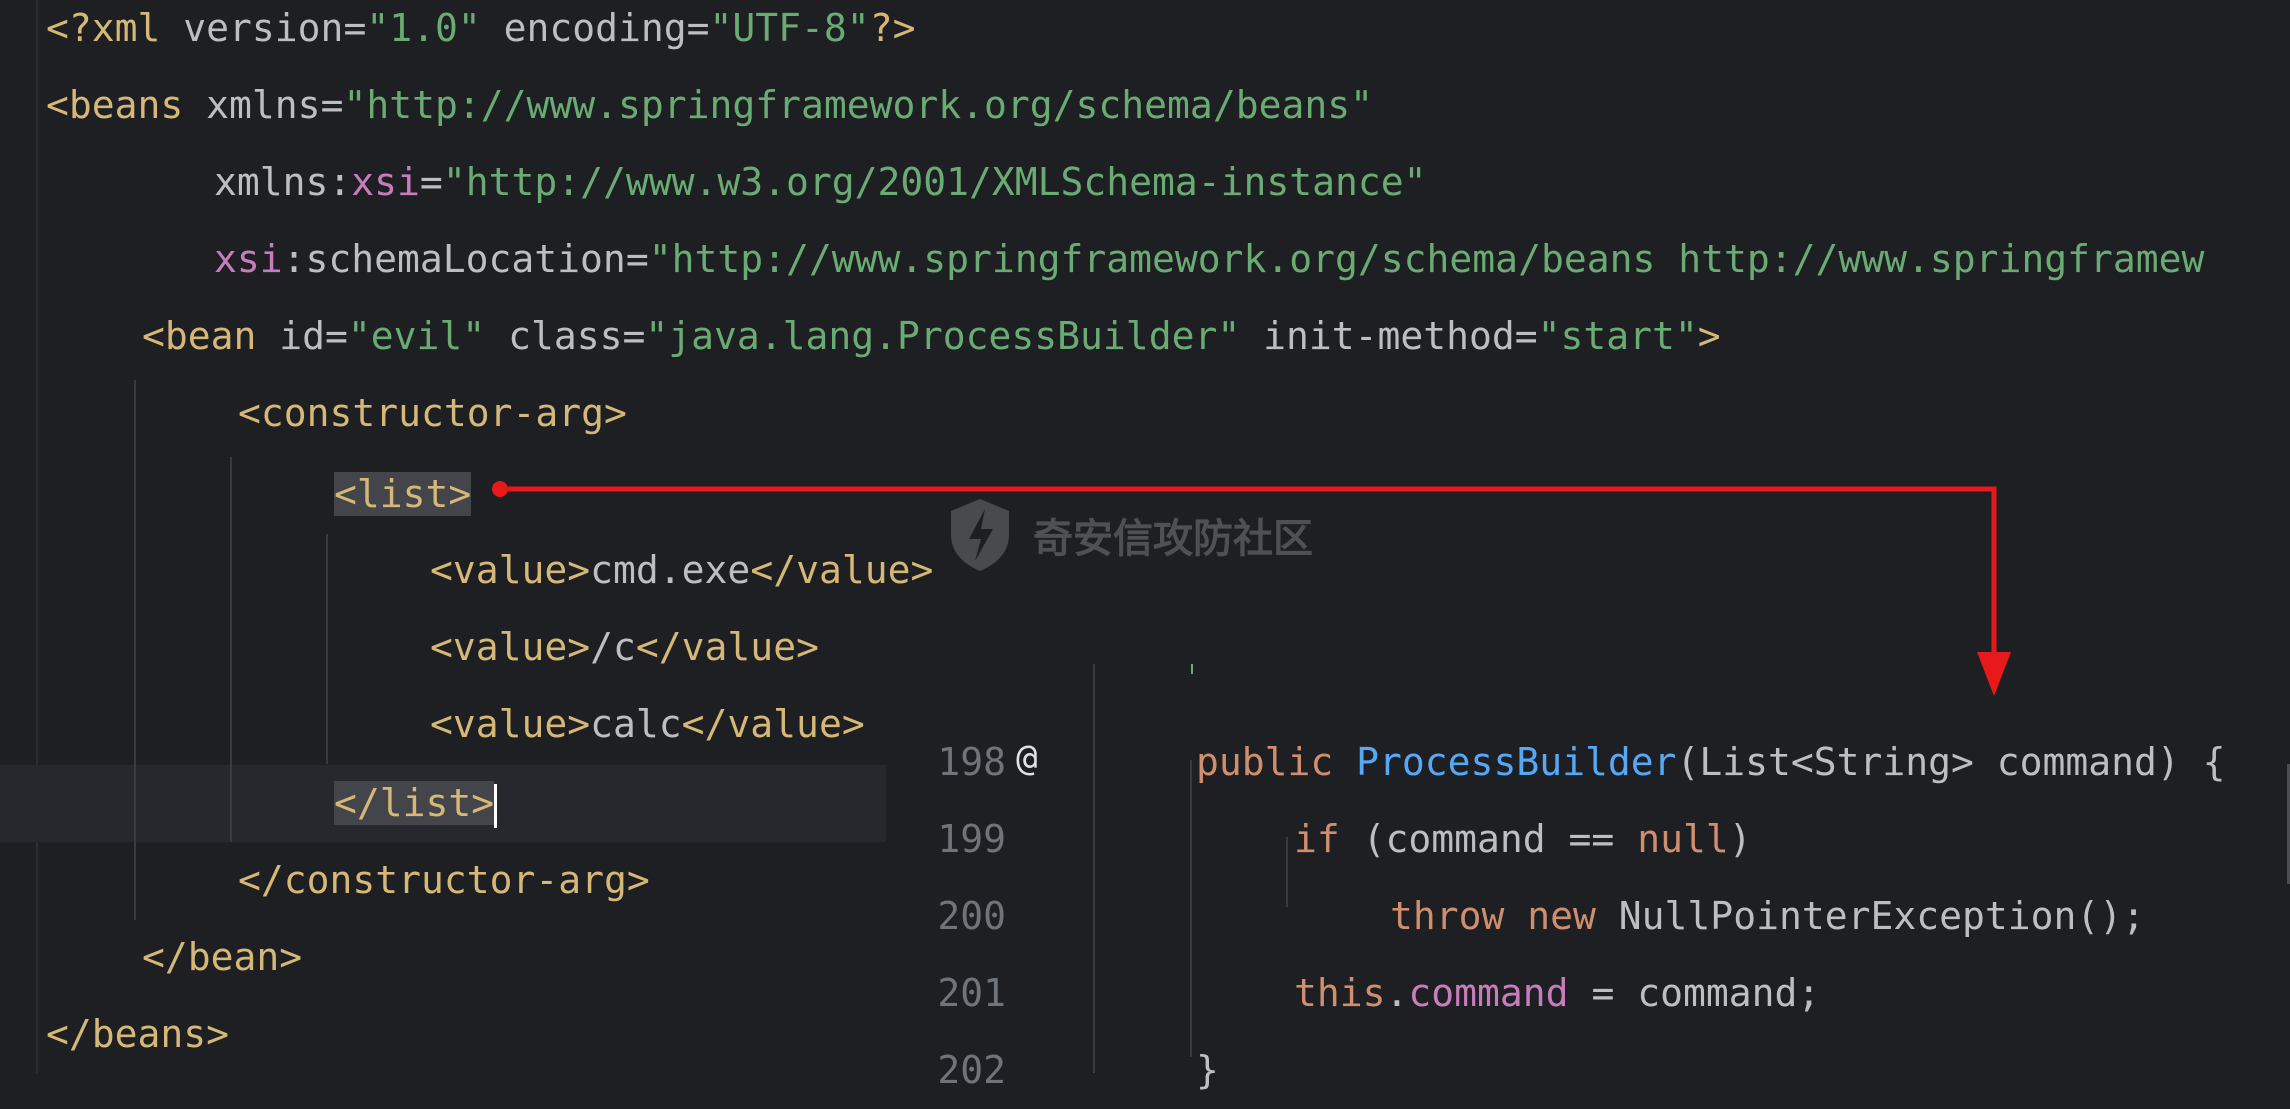 The image size is (2290, 1109). Describe the element at coordinates (595, 28) in the screenshot. I see `attr-name: encoding` at that location.